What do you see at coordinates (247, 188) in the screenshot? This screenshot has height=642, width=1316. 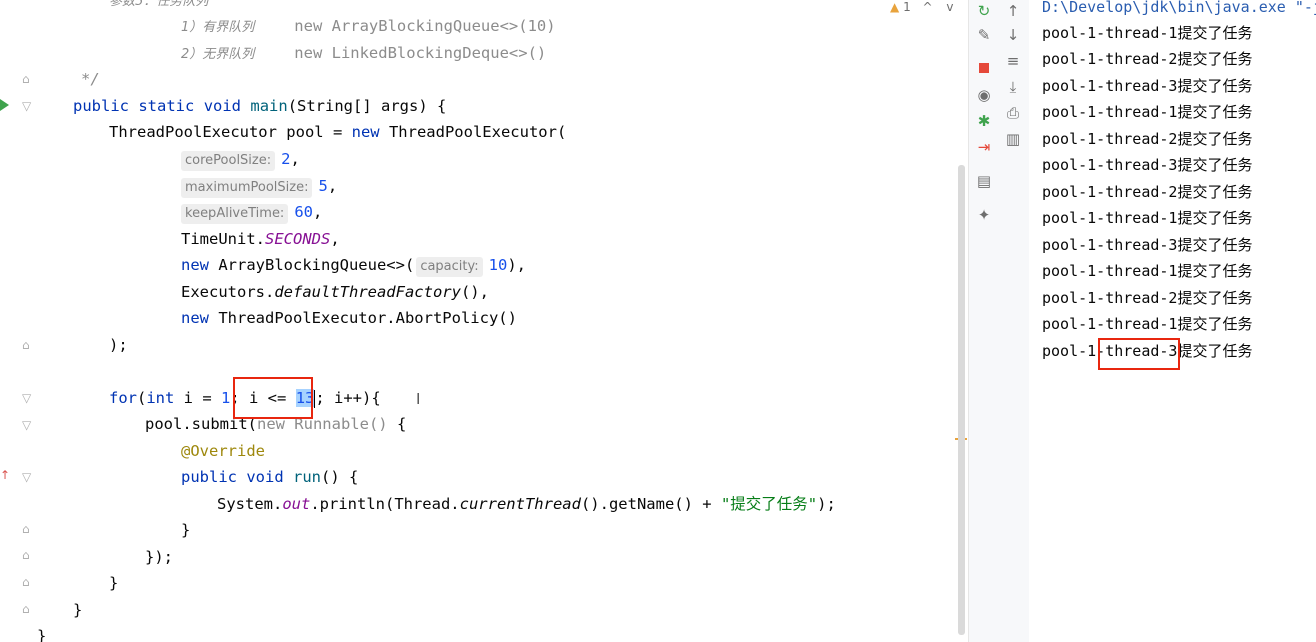 I see `param-hint: maximumPoolSize:` at bounding box center [247, 188].